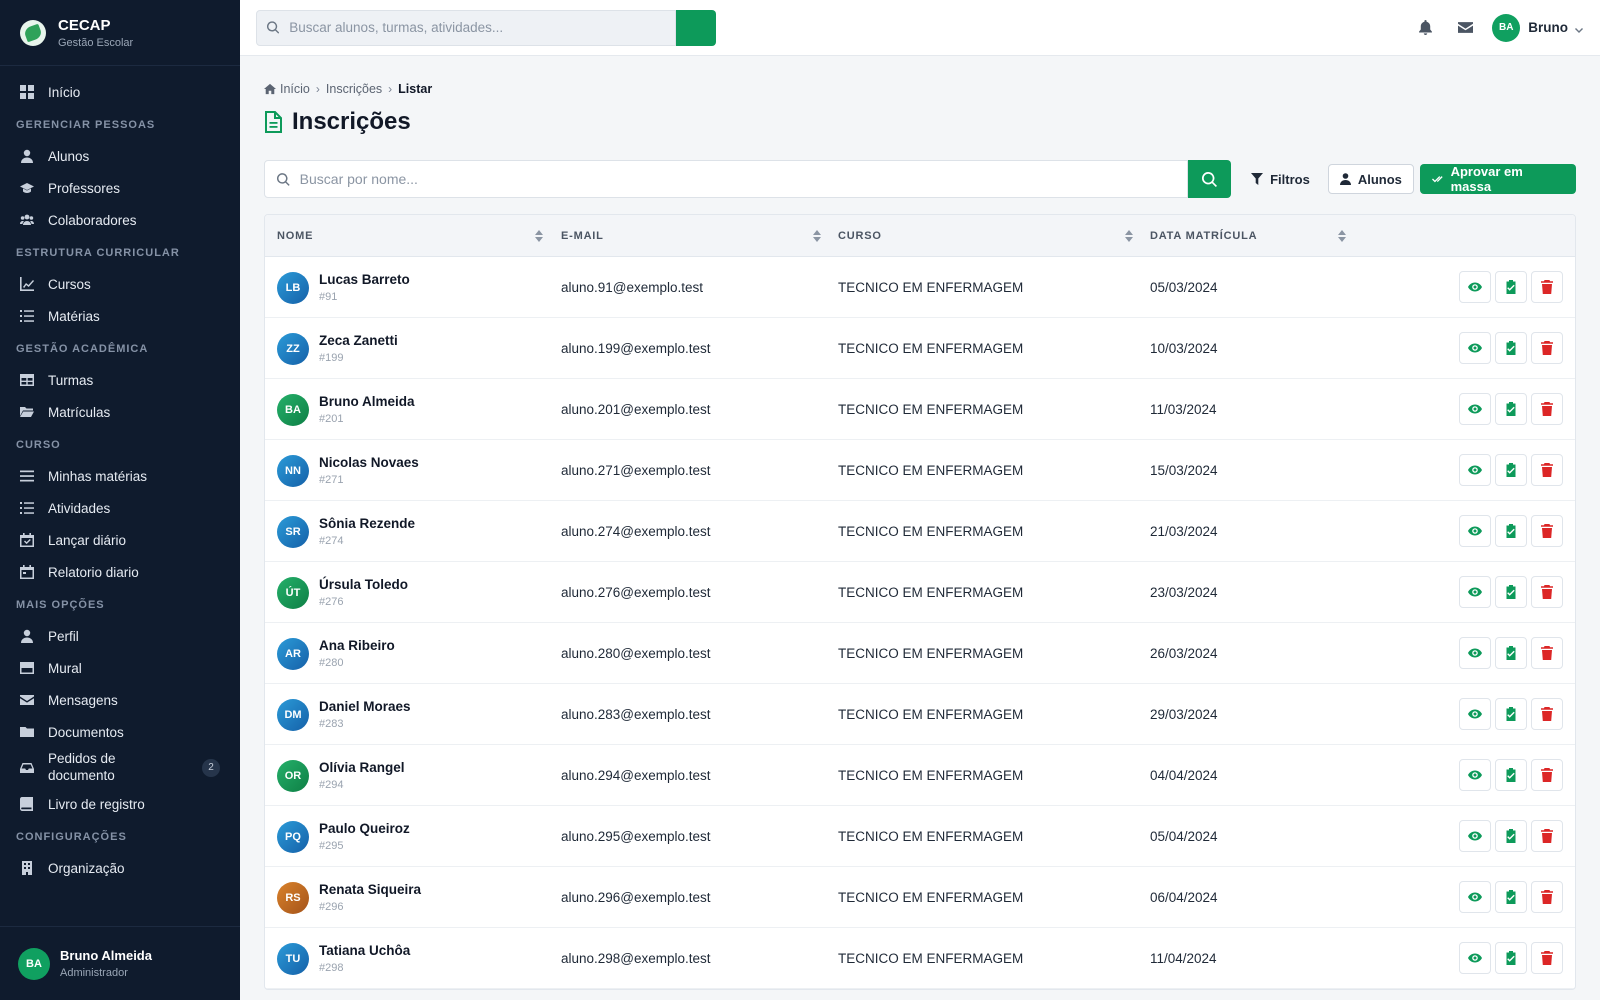  I want to click on envelope-icon, so click(1465, 28).